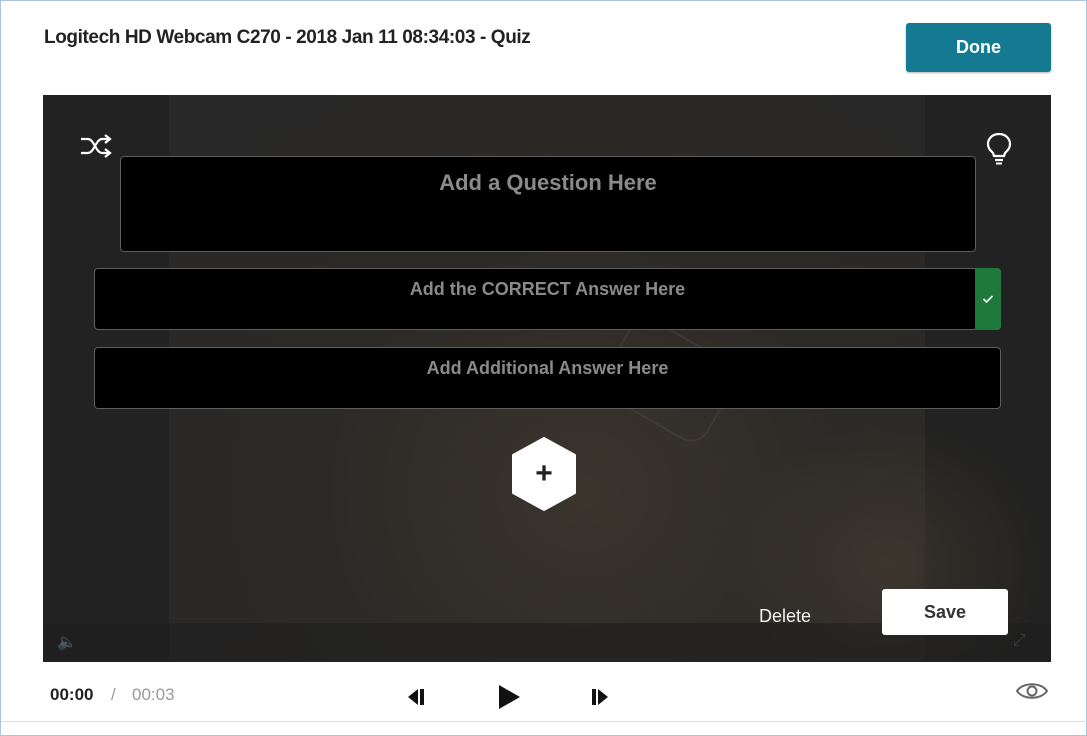  What do you see at coordinates (544, 692) in the screenshot?
I see `playback-controls: 00:00 / 00:03` at bounding box center [544, 692].